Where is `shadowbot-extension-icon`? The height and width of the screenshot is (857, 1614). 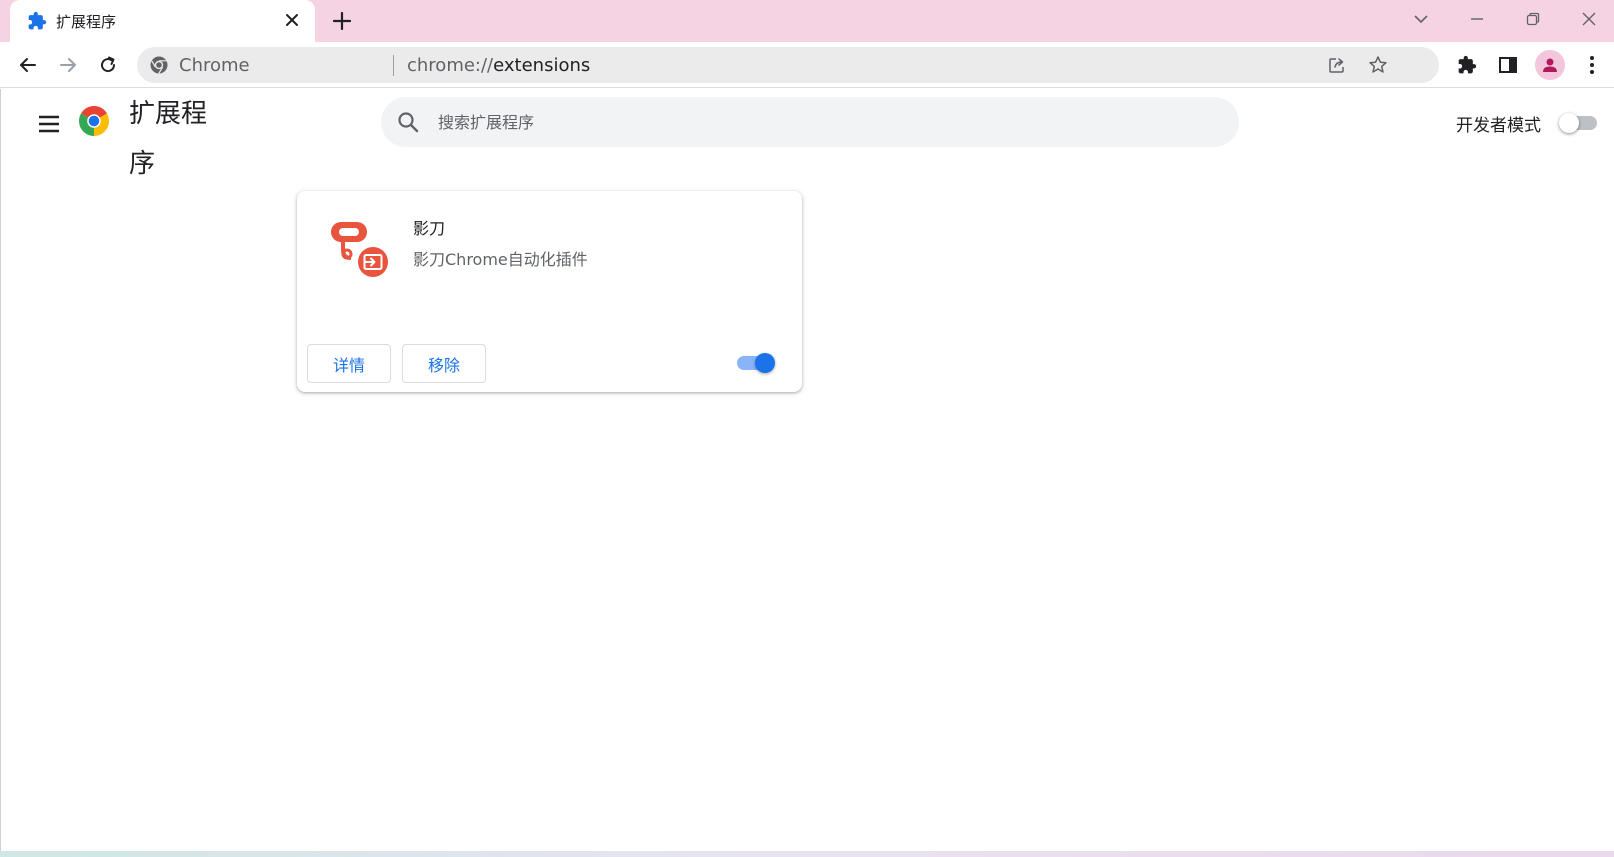 shadowbot-extension-icon is located at coordinates (359, 249).